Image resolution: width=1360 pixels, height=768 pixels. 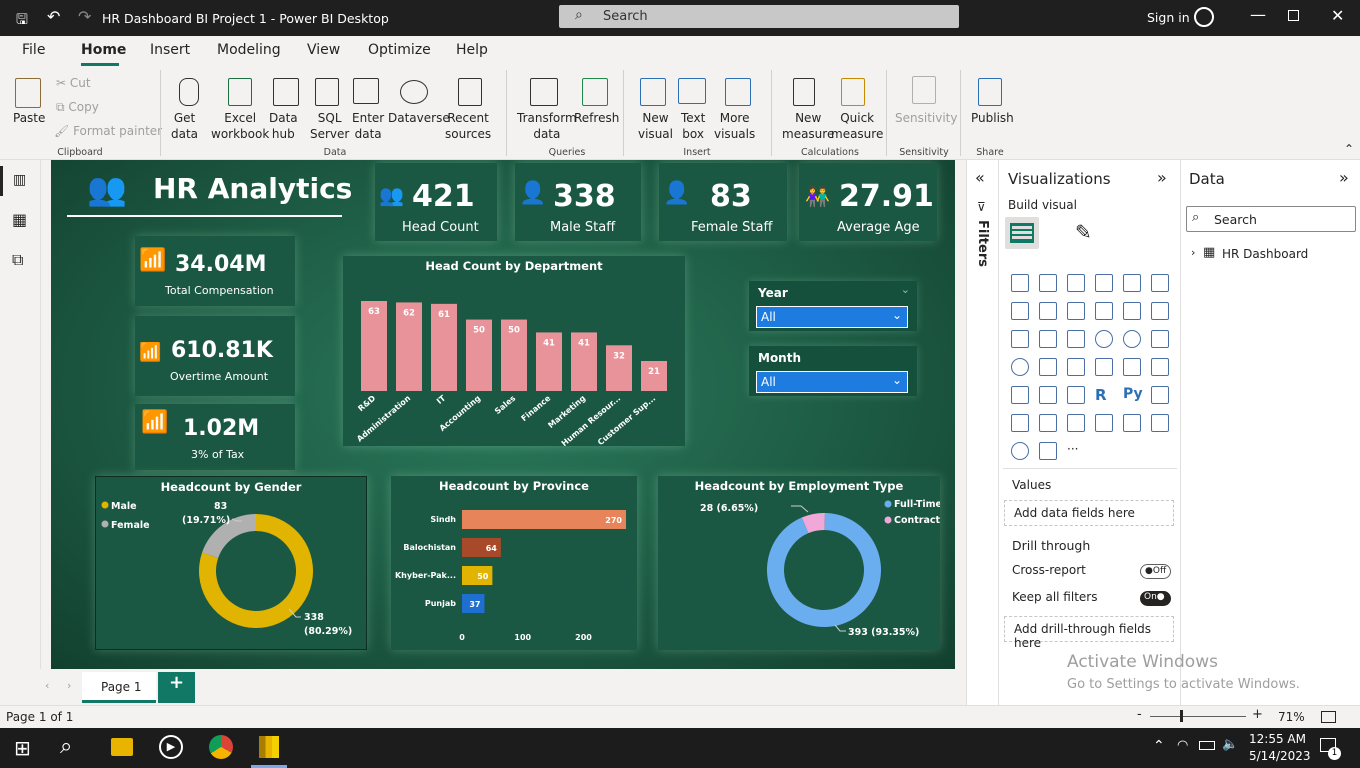 What do you see at coordinates (1020, 311) in the screenshot?
I see `line-icon` at bounding box center [1020, 311].